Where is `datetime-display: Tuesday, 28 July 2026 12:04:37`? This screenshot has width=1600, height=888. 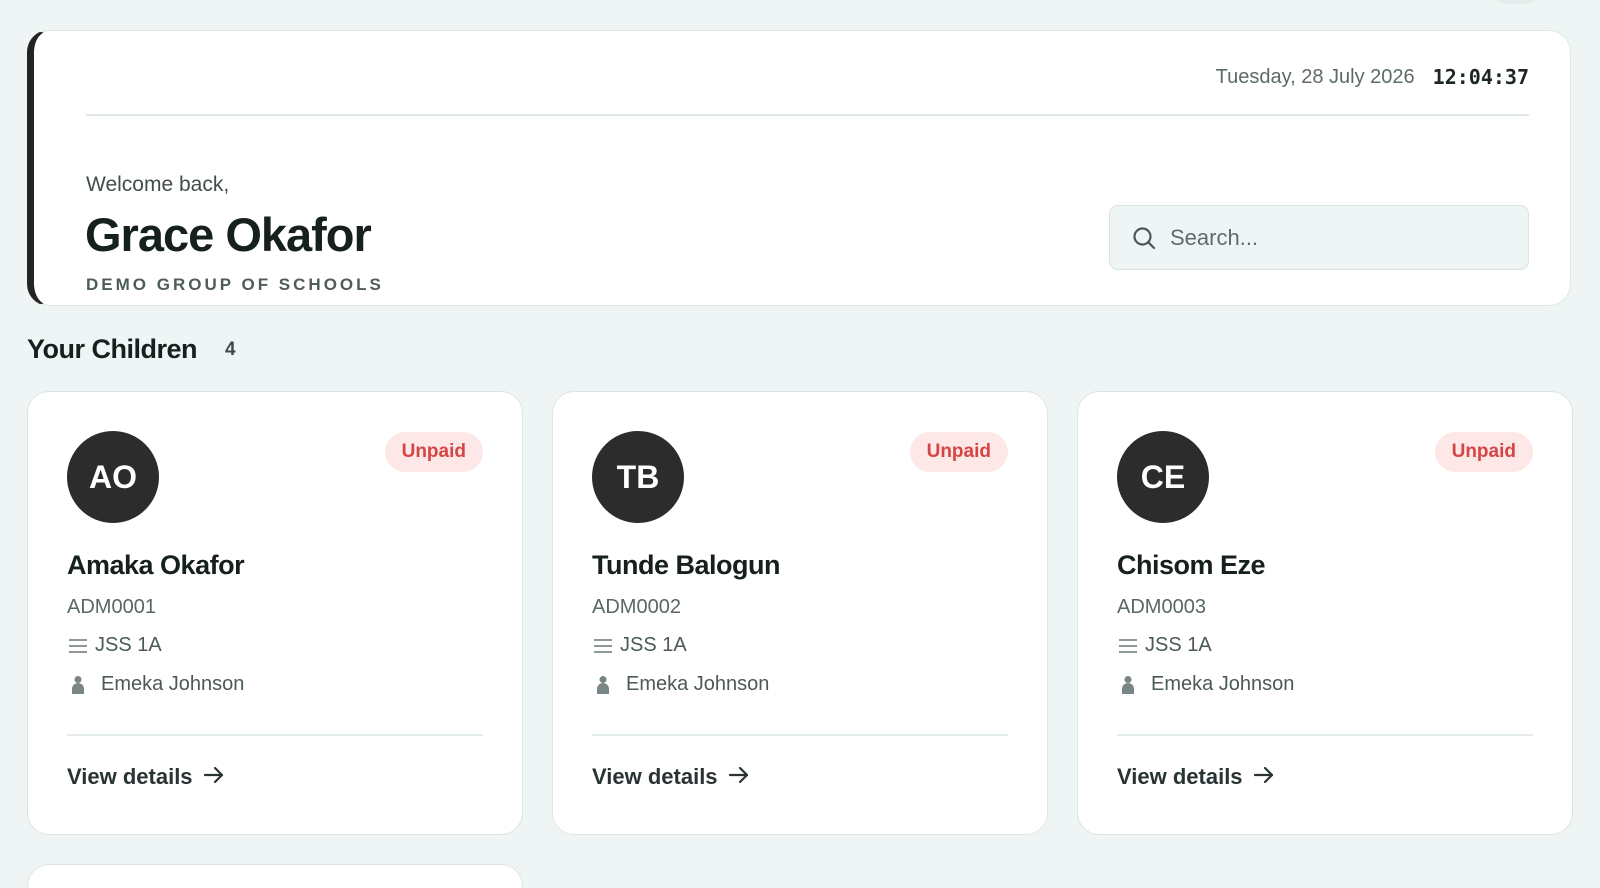 datetime-display: Tuesday, 28 July 2026 12:04:37 is located at coordinates (1372, 77).